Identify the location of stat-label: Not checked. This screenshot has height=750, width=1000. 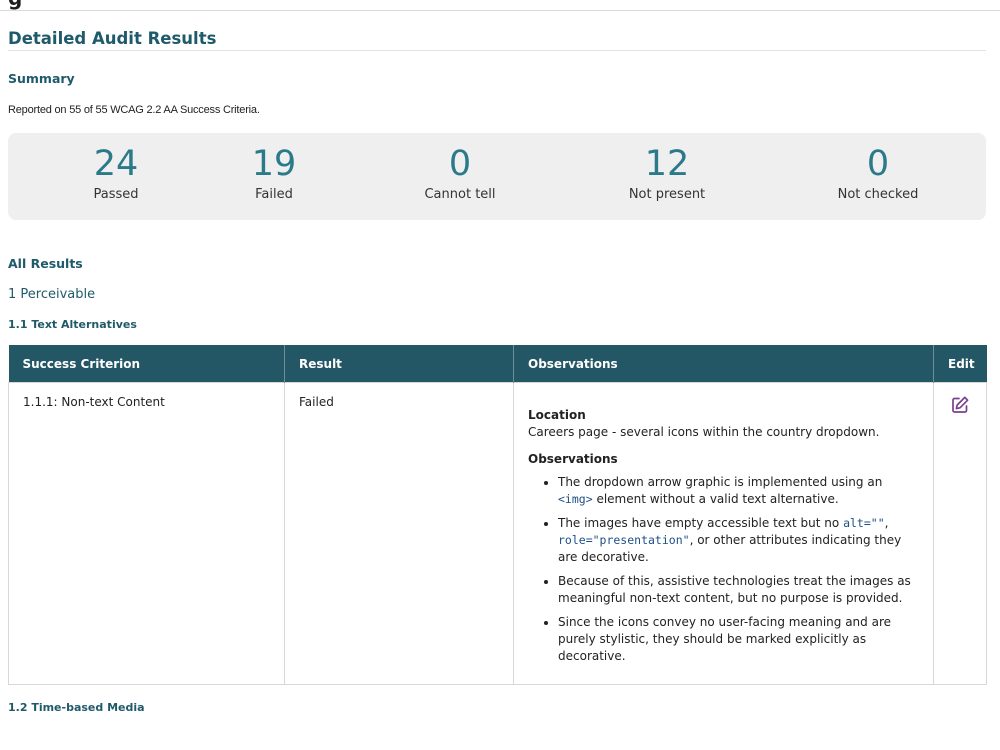
(878, 194).